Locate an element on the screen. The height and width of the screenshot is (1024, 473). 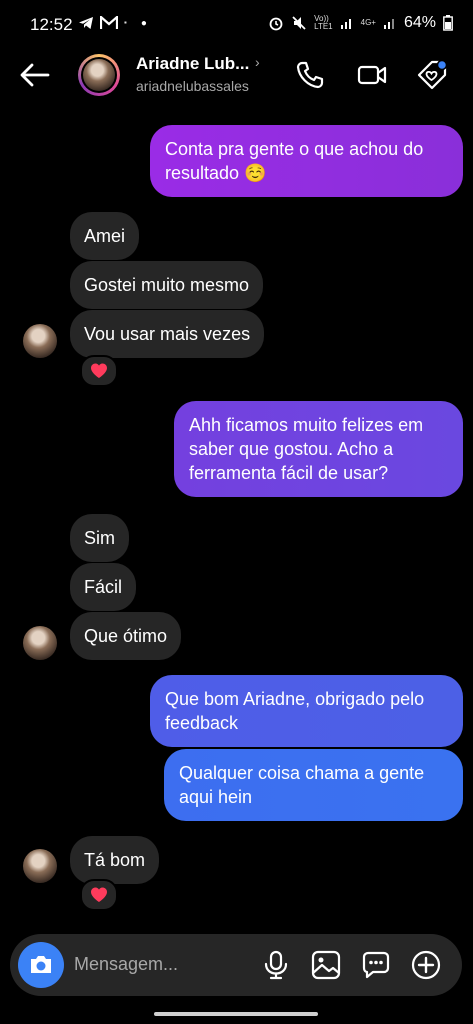
battery-icon is located at coordinates (448, 23).